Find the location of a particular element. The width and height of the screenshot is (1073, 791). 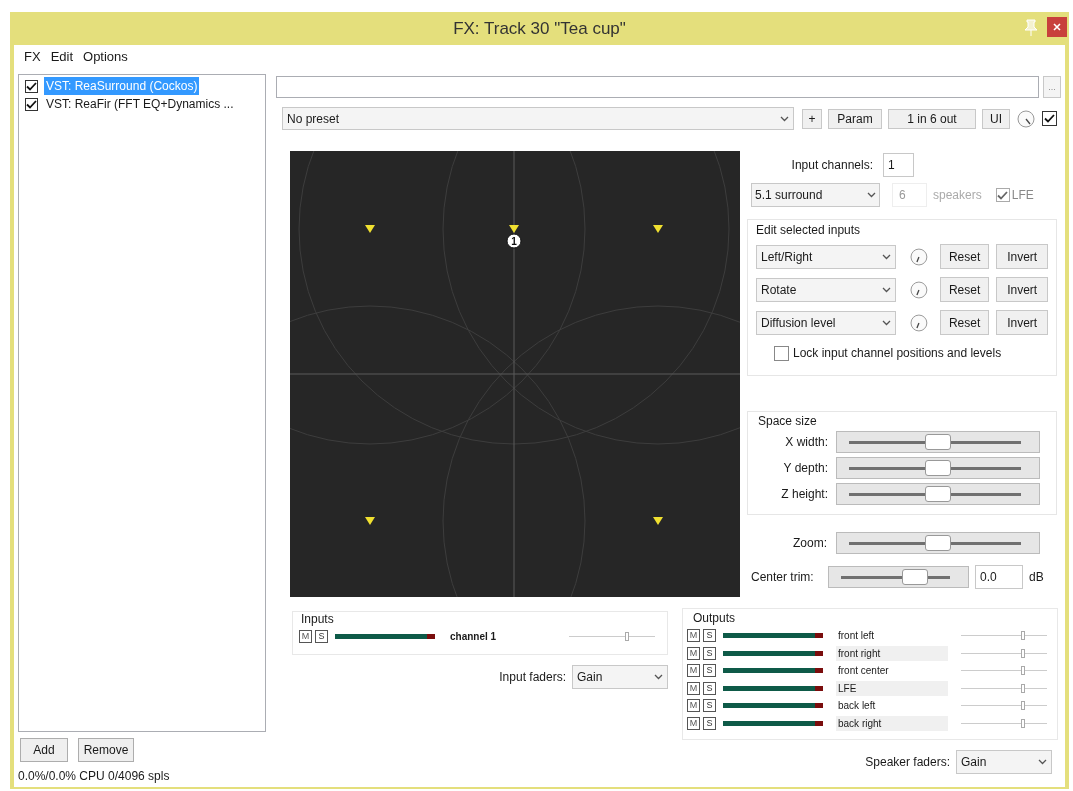

center-trim-field: 0.0 is located at coordinates (999, 577).